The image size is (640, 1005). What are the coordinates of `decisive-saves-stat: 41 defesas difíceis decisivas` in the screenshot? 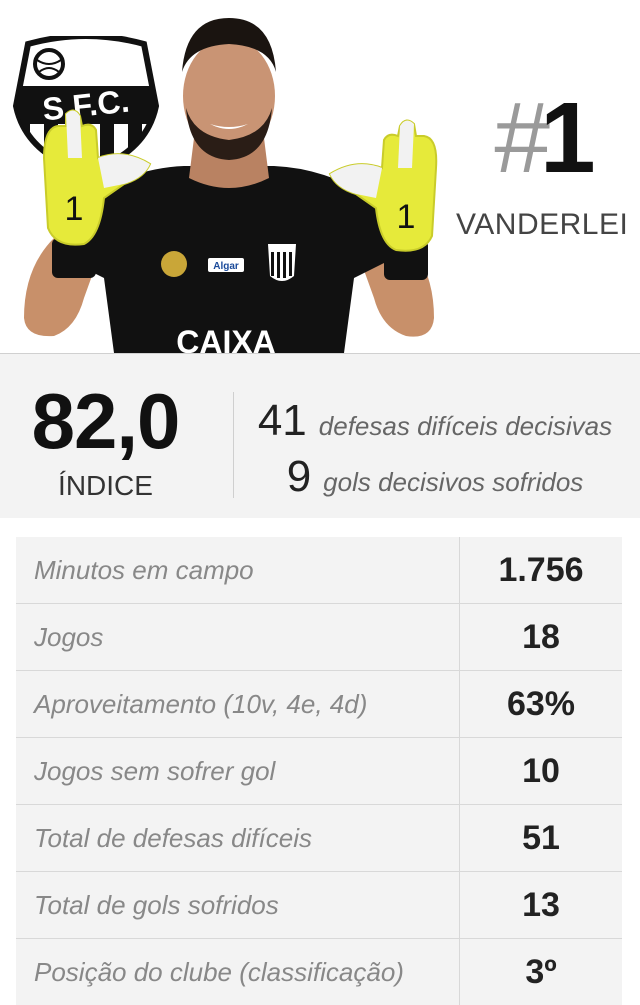 It's located at (435, 421).